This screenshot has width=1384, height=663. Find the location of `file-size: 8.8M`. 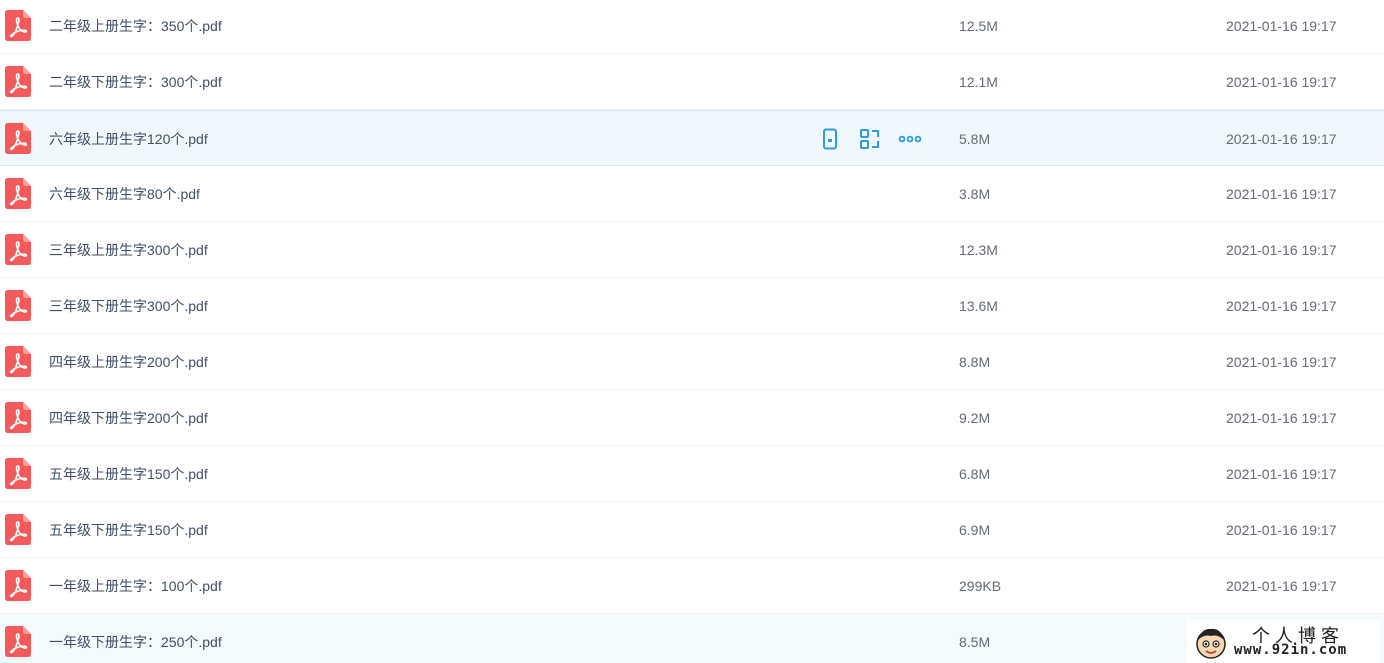

file-size: 8.8M is located at coordinates (975, 362).